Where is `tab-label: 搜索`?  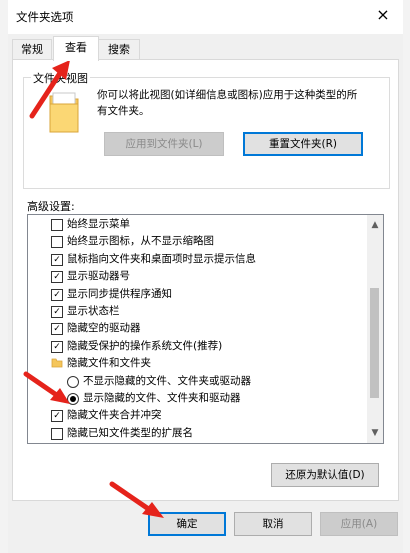
tab-label: 搜索 is located at coordinates (119, 49).